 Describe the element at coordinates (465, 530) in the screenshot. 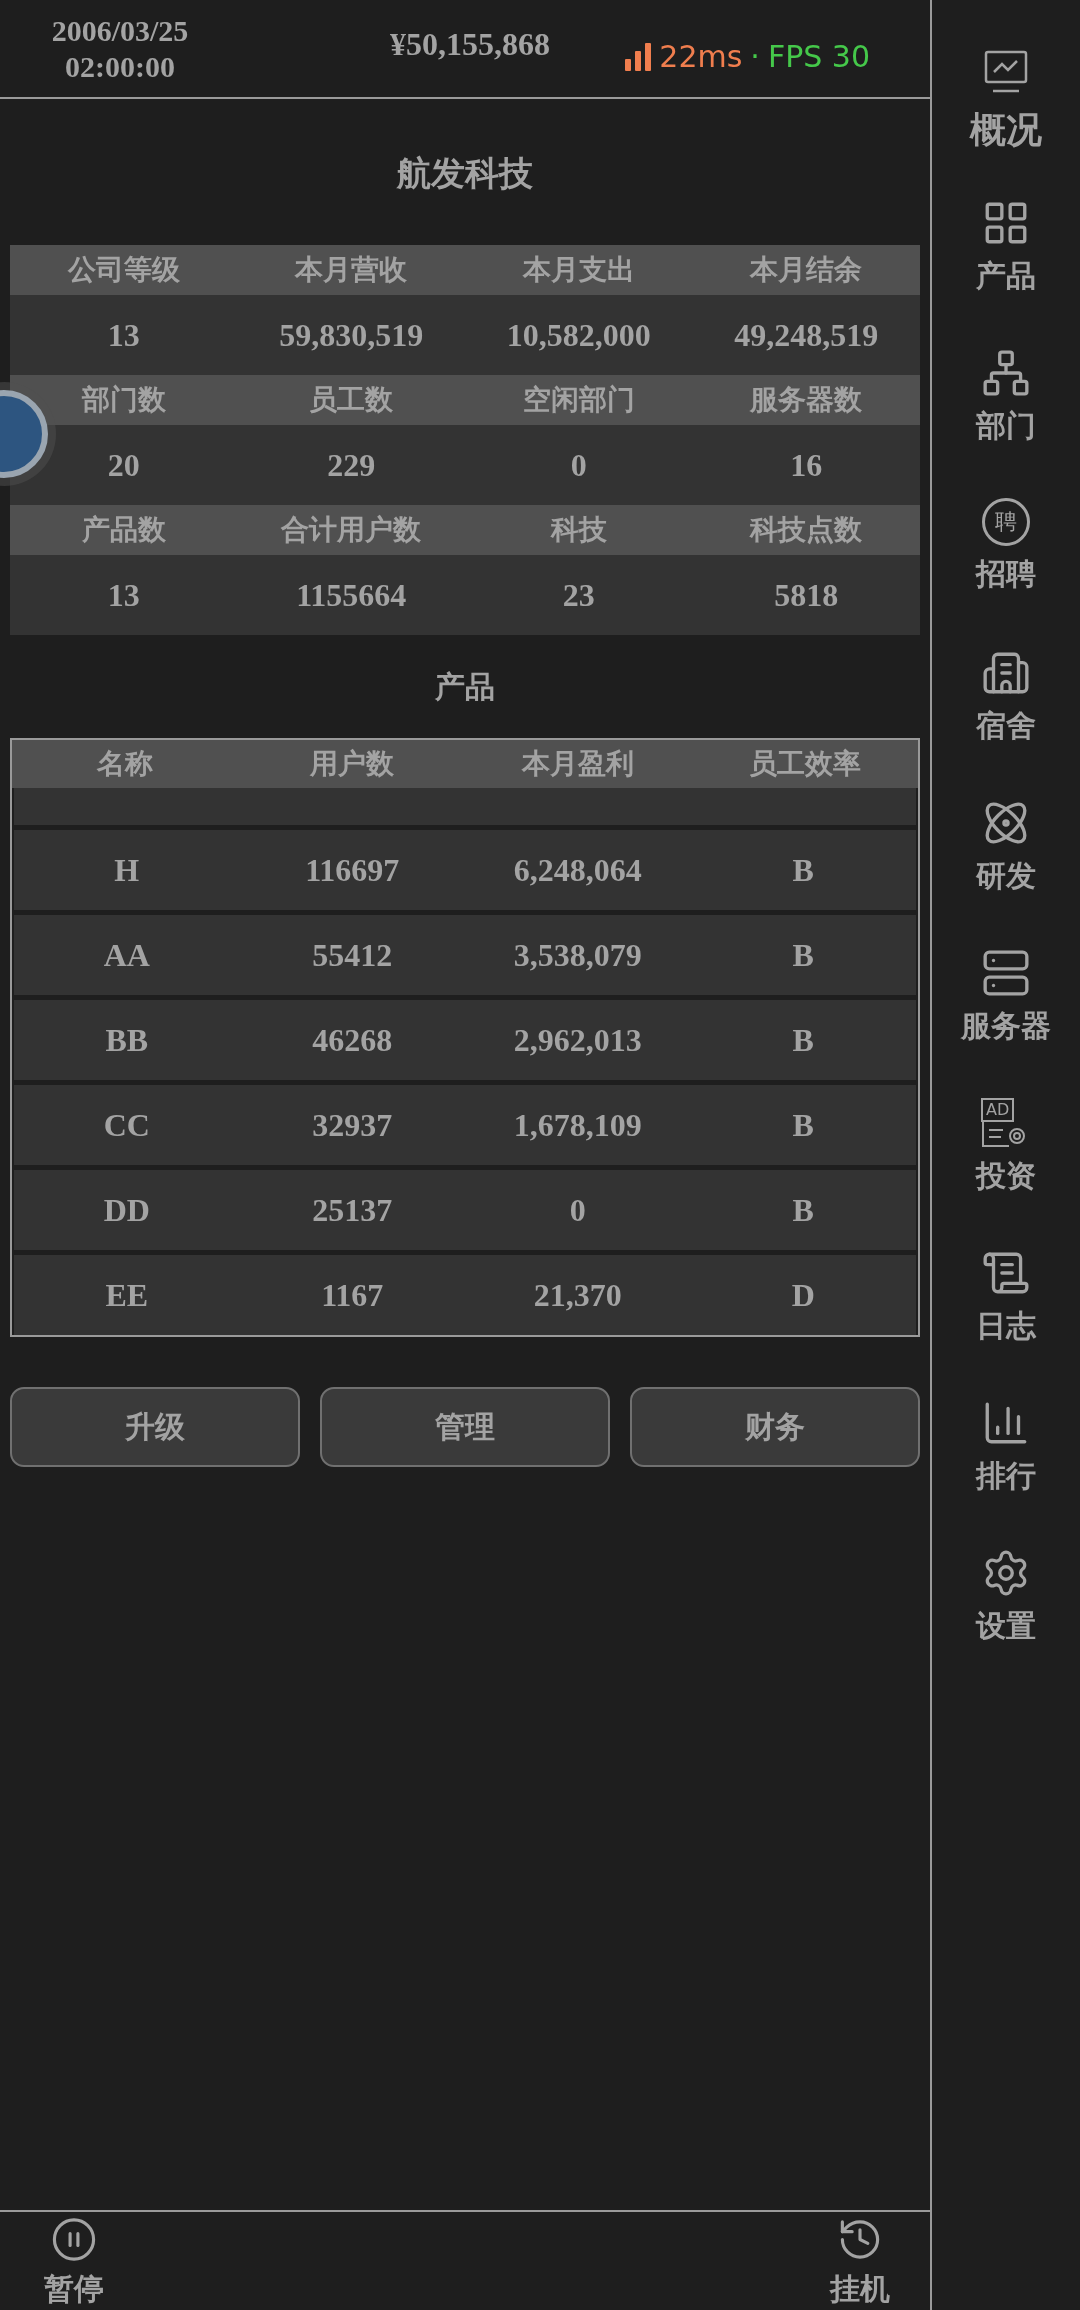

I see `stats-header-row: 产品数 合计用户数 科技 科技点数` at that location.